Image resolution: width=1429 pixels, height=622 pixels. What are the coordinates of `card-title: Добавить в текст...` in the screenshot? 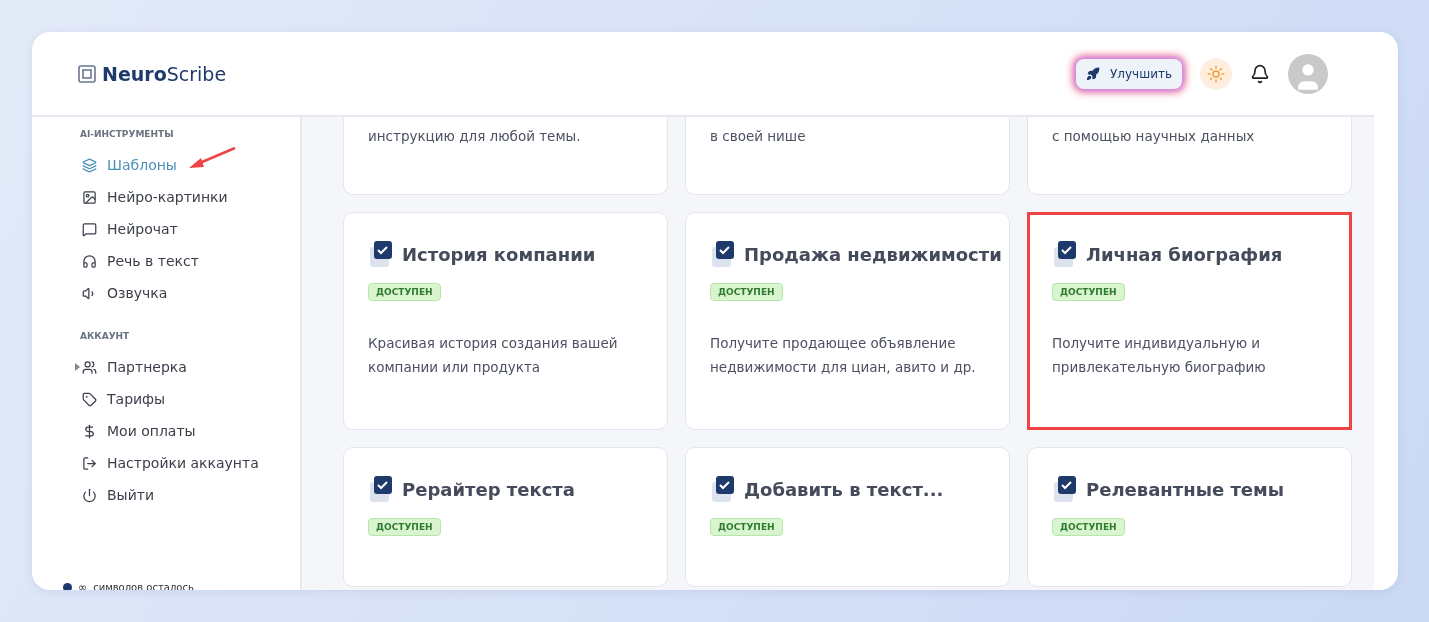 It's located at (844, 489).